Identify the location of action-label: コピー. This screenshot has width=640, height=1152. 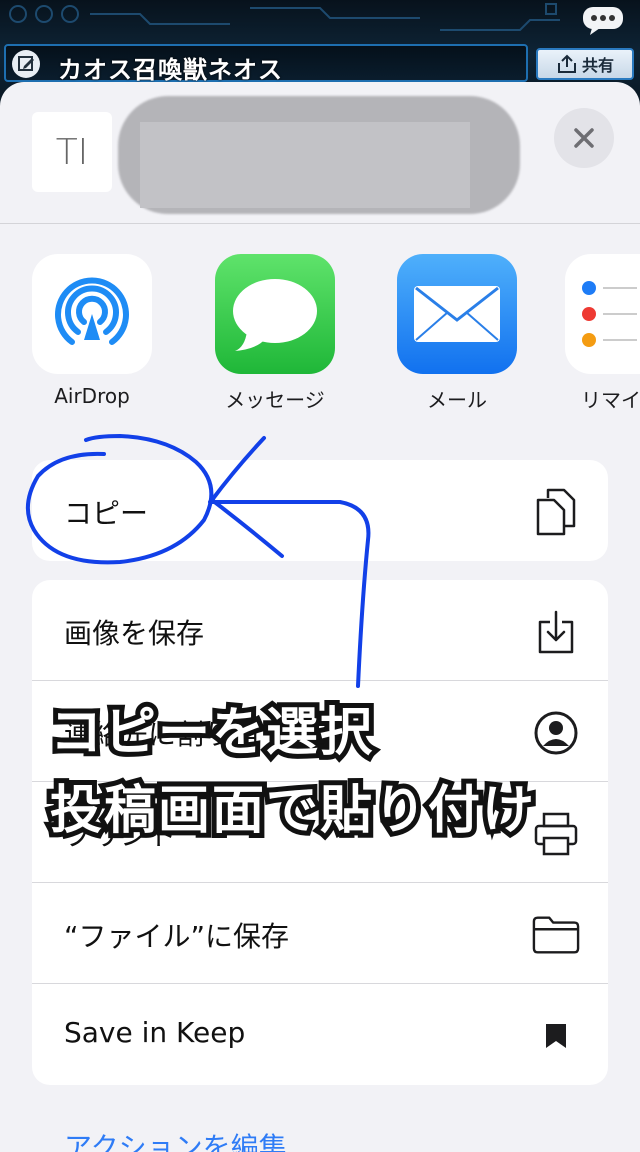
(106, 513).